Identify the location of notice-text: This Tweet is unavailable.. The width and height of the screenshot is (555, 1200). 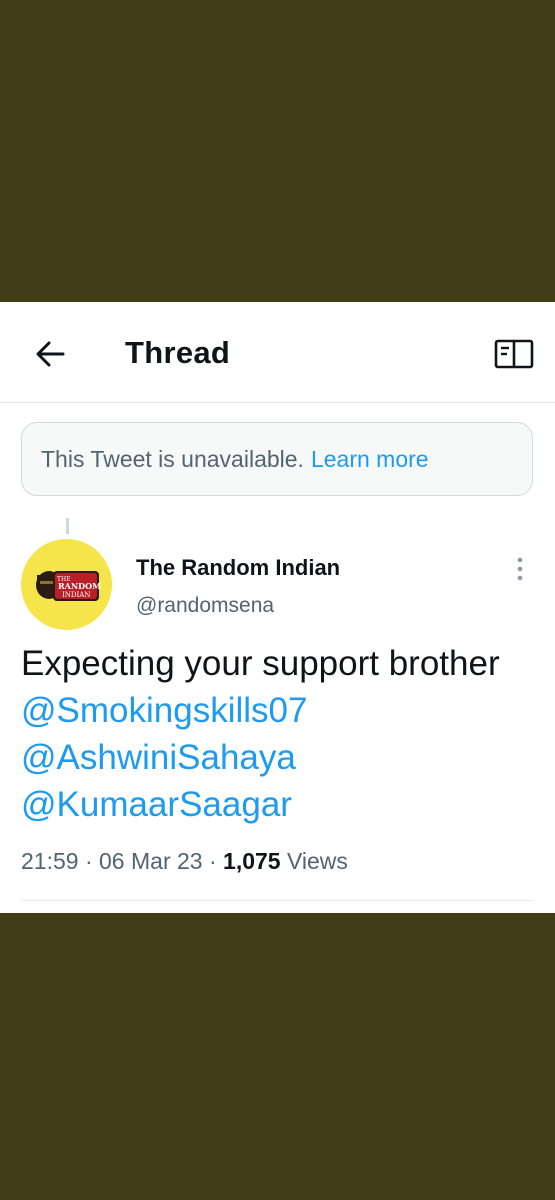
(172, 458).